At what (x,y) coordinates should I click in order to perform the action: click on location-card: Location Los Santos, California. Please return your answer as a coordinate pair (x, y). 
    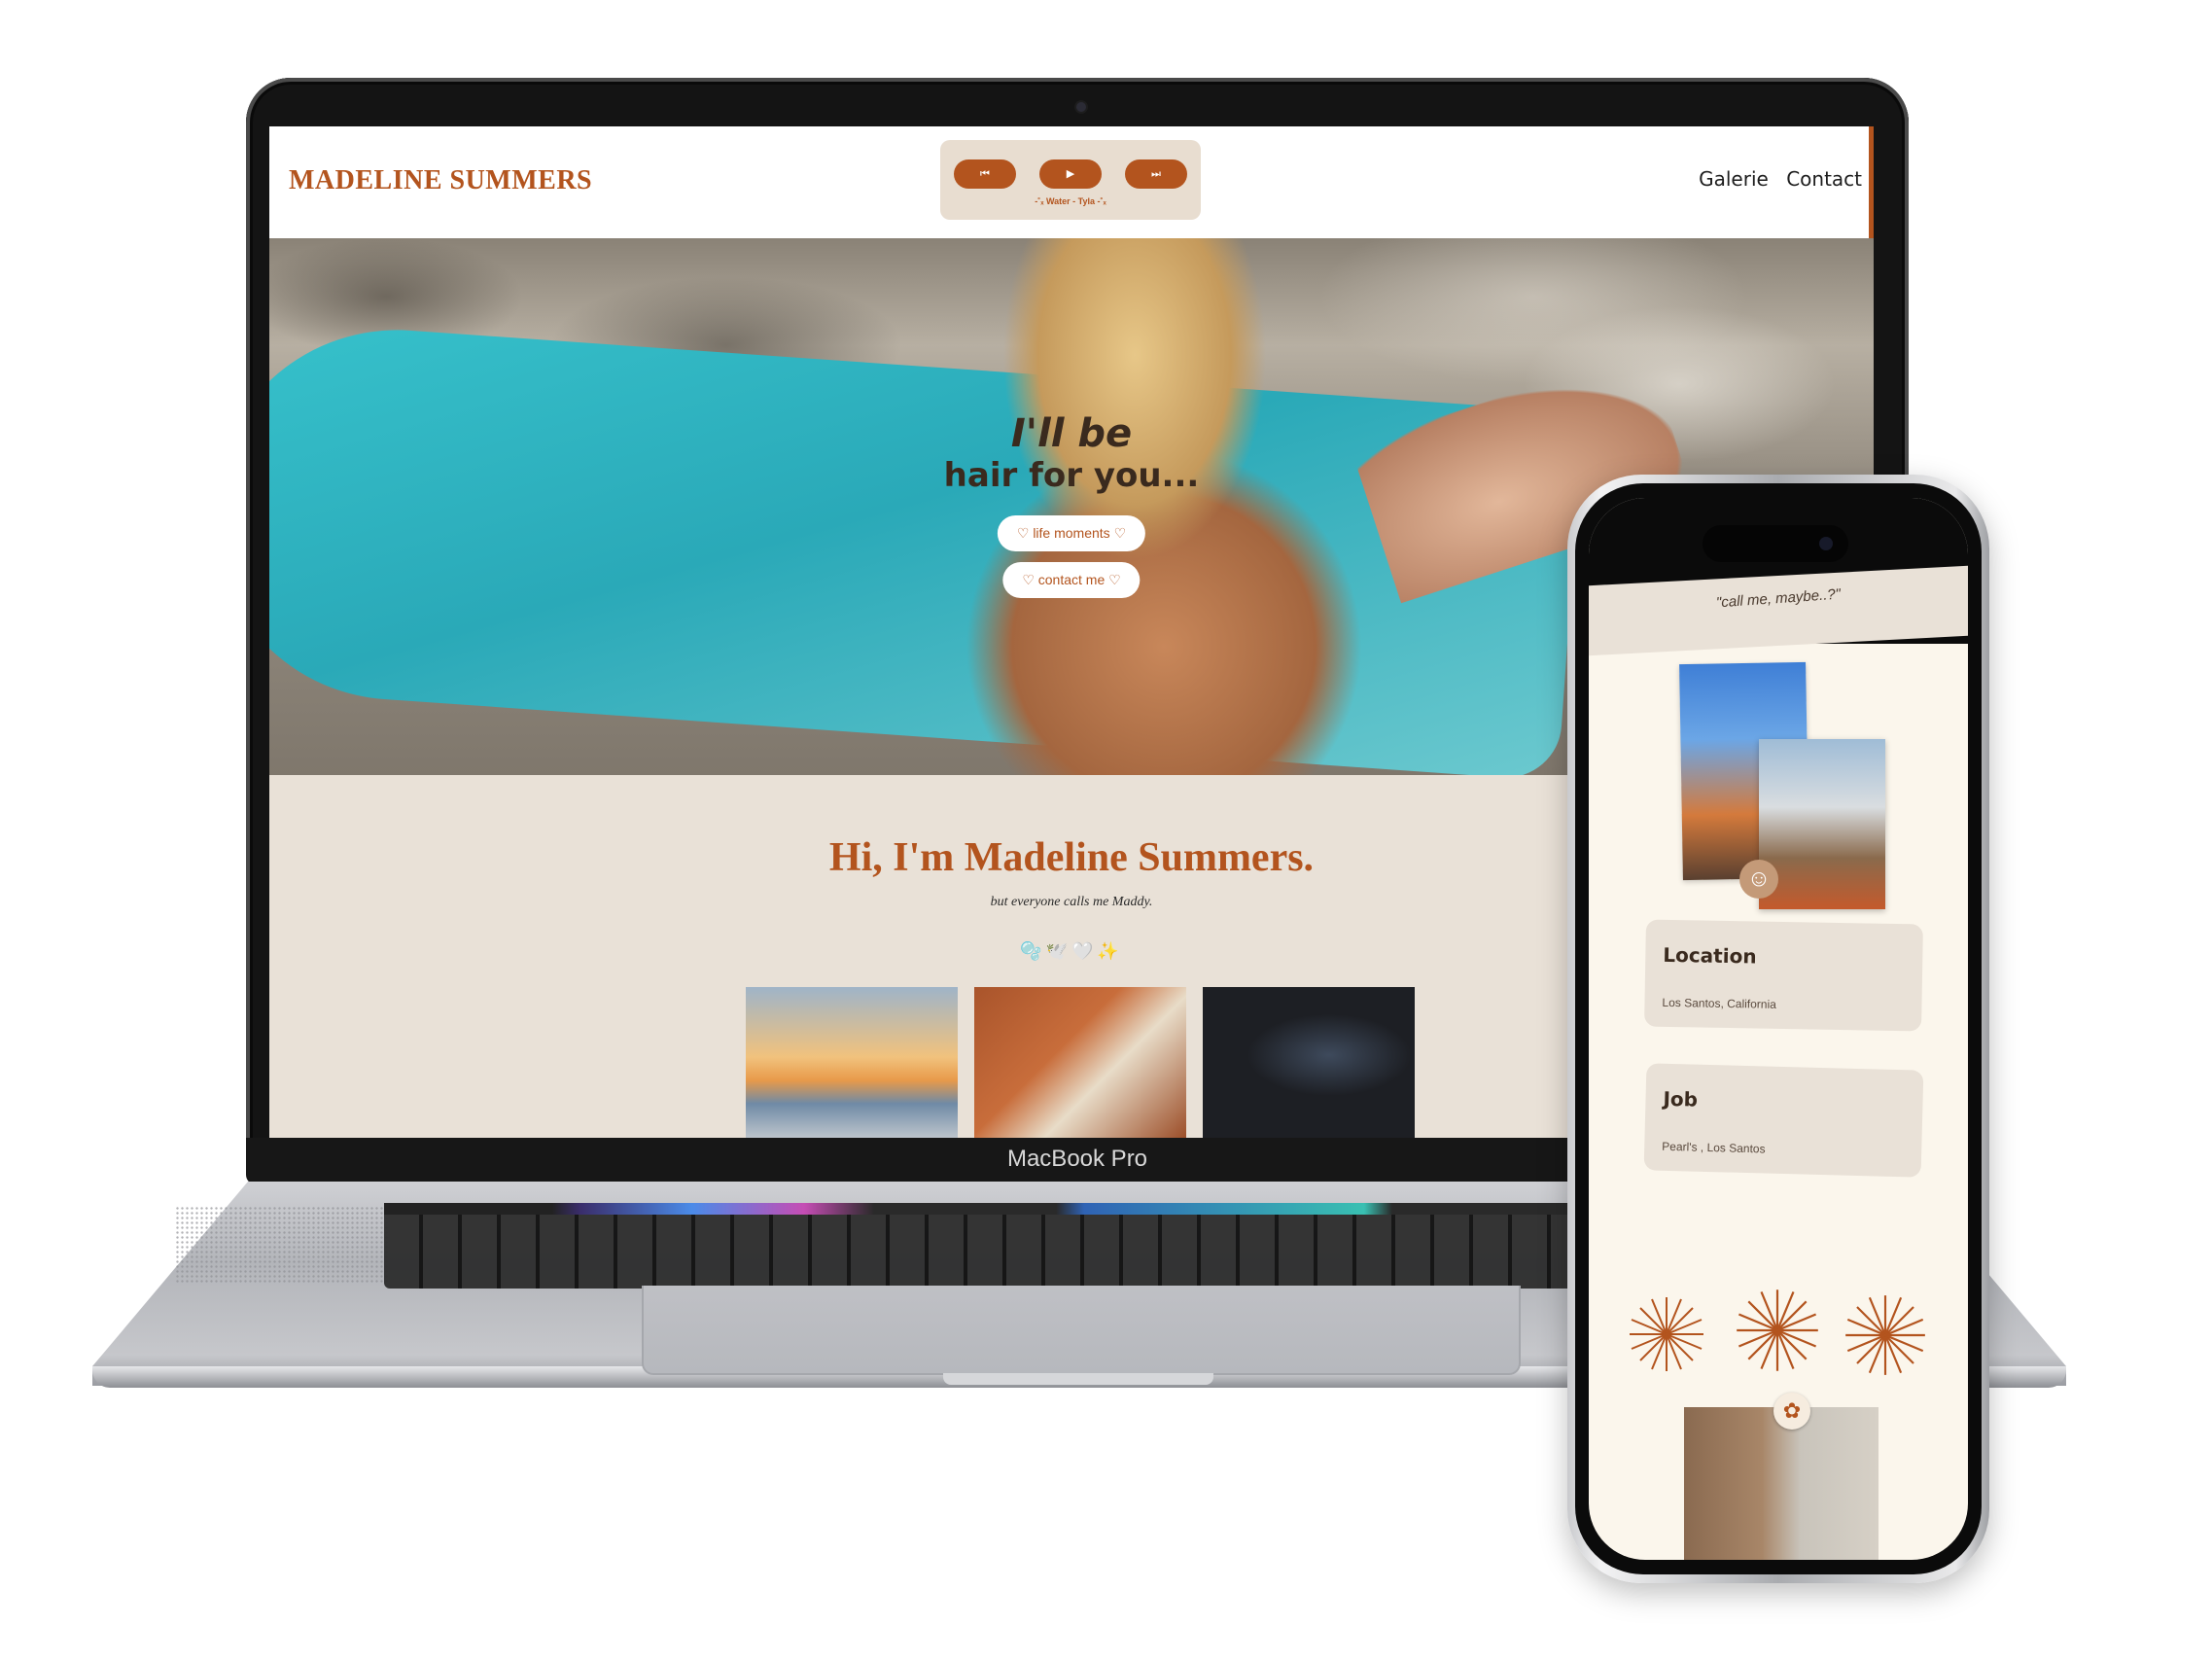
    Looking at the image, I should click on (1783, 976).